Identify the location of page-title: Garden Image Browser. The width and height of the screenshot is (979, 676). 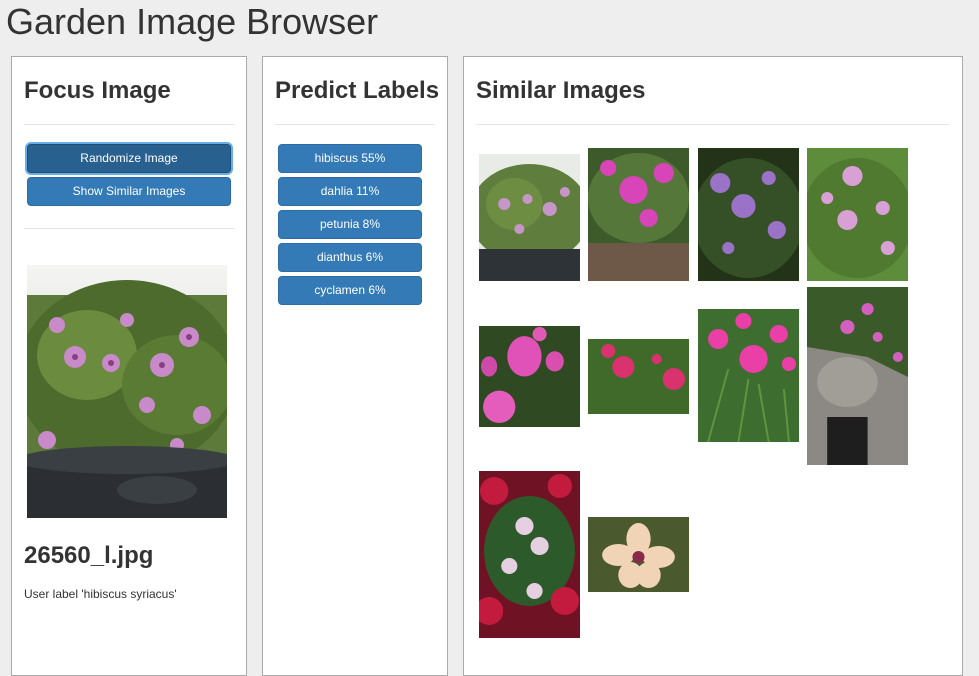
(192, 21).